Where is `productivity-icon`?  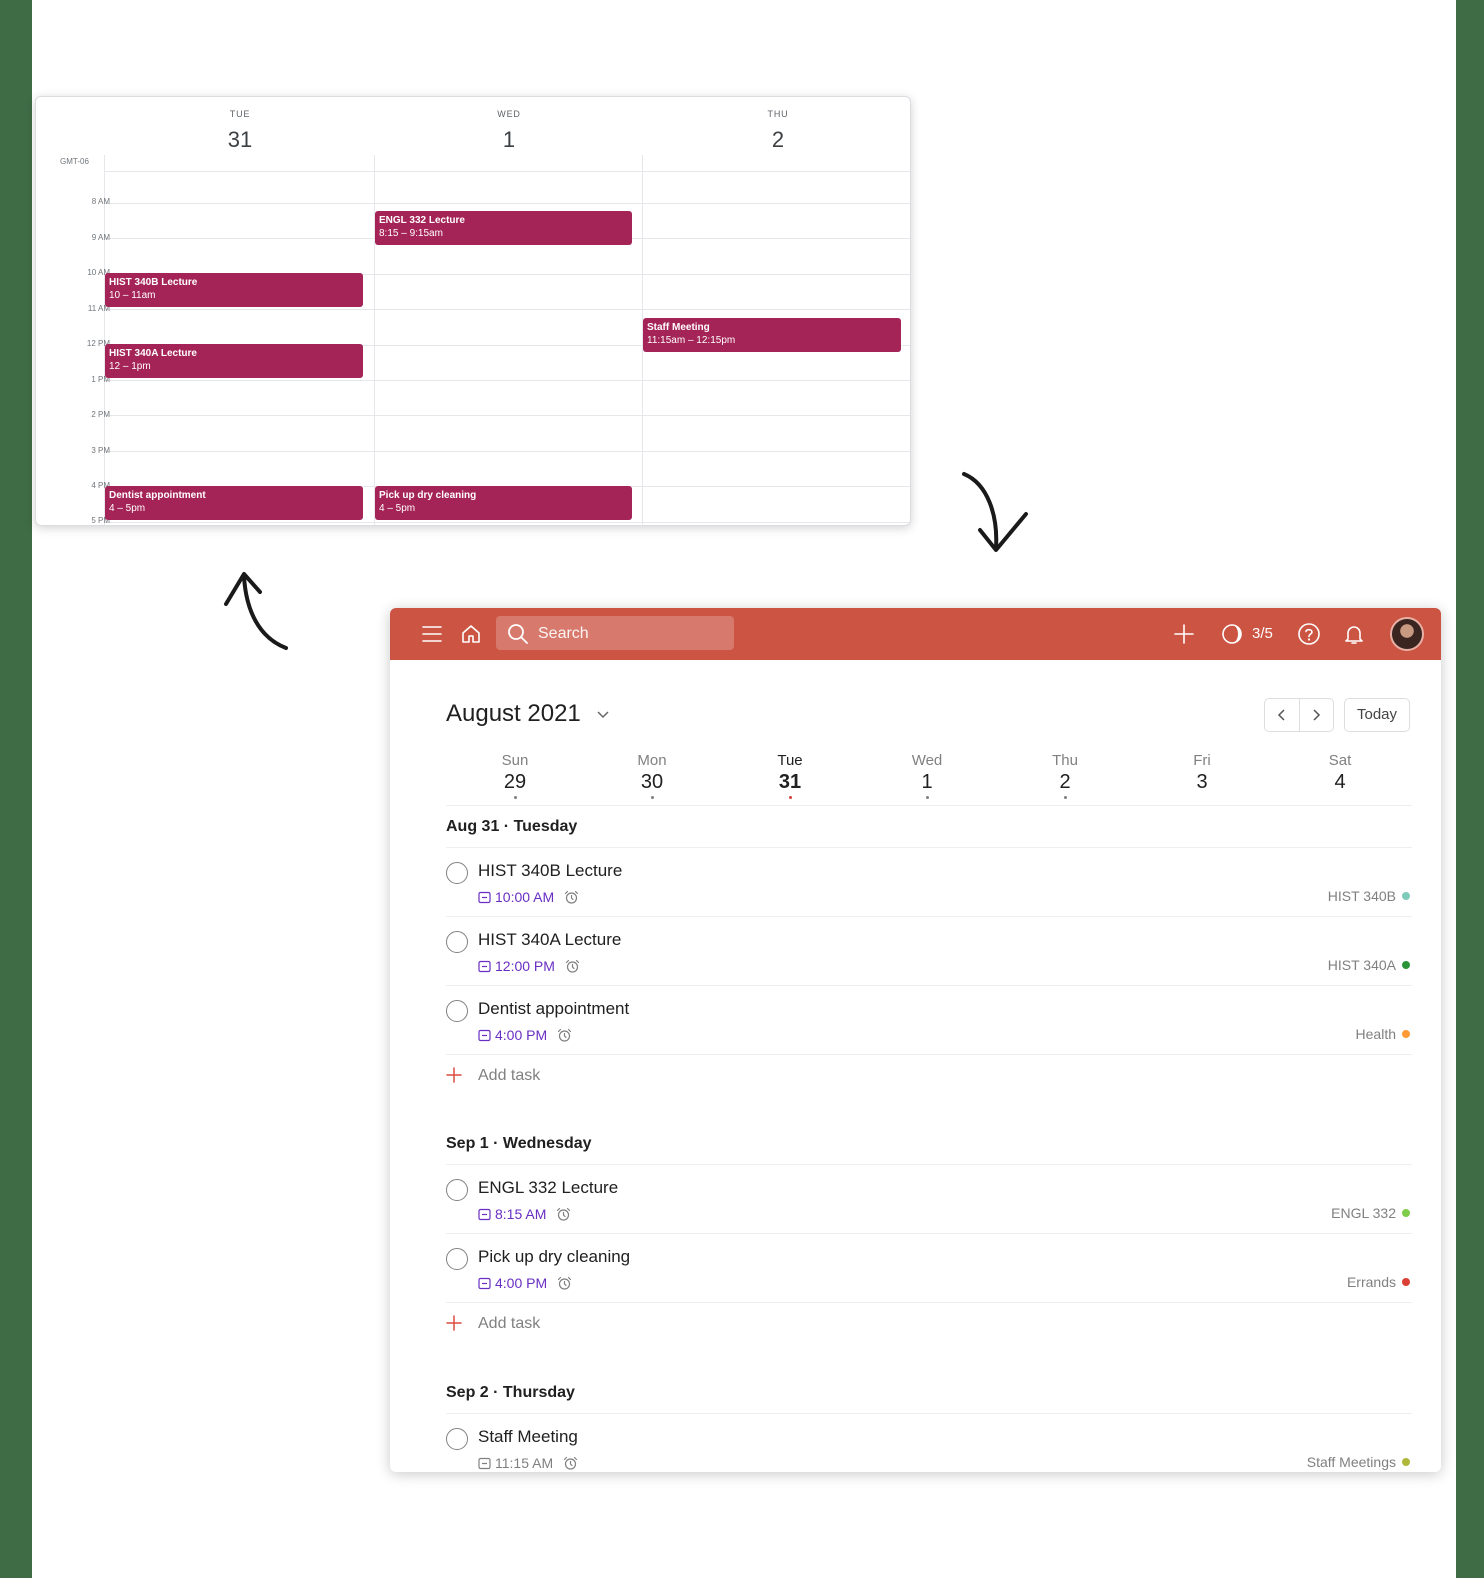 productivity-icon is located at coordinates (1232, 634).